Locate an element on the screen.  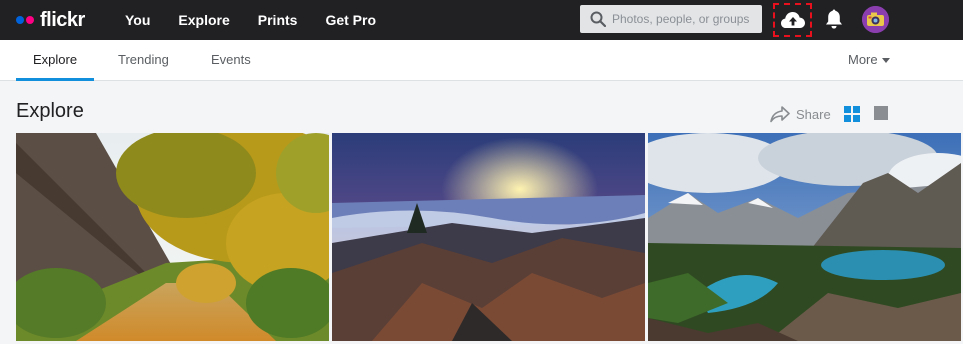
cloud-upload-icon is located at coordinates (792, 20).